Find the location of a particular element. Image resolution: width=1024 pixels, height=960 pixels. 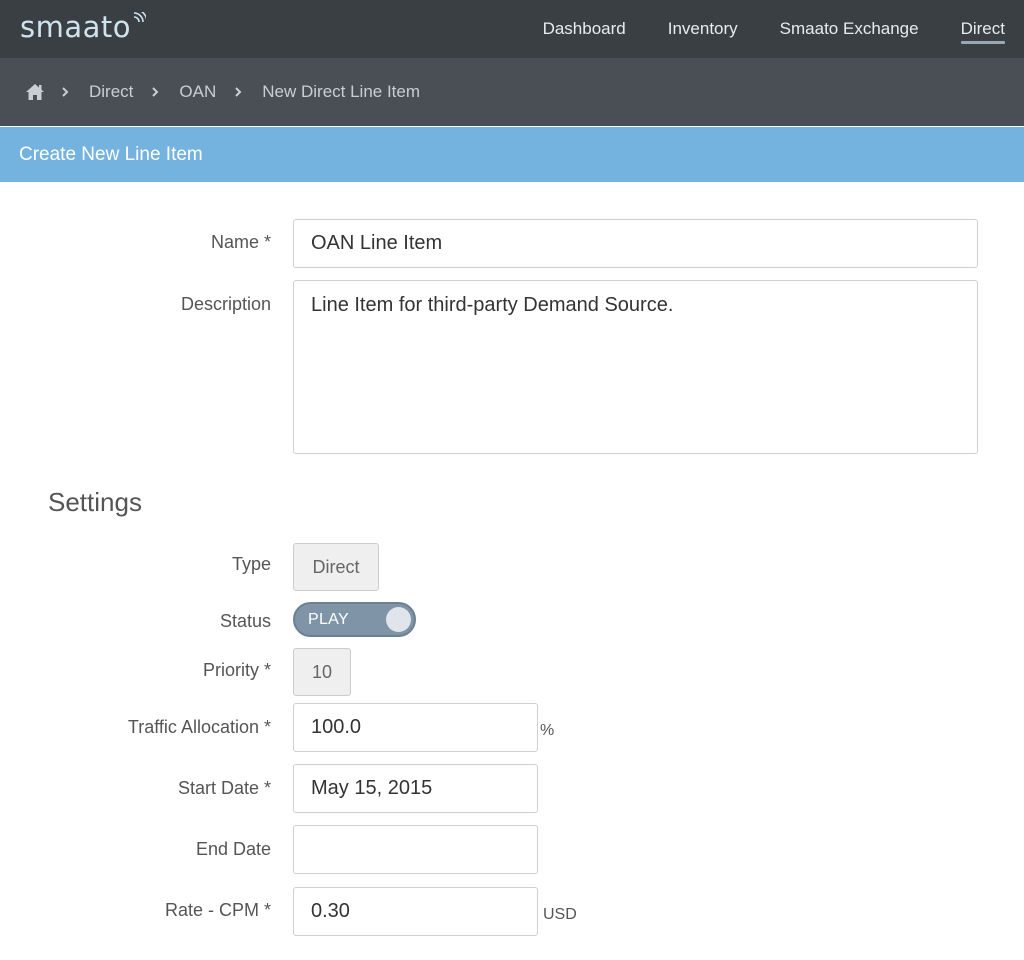

end-date-input is located at coordinates (415, 849).